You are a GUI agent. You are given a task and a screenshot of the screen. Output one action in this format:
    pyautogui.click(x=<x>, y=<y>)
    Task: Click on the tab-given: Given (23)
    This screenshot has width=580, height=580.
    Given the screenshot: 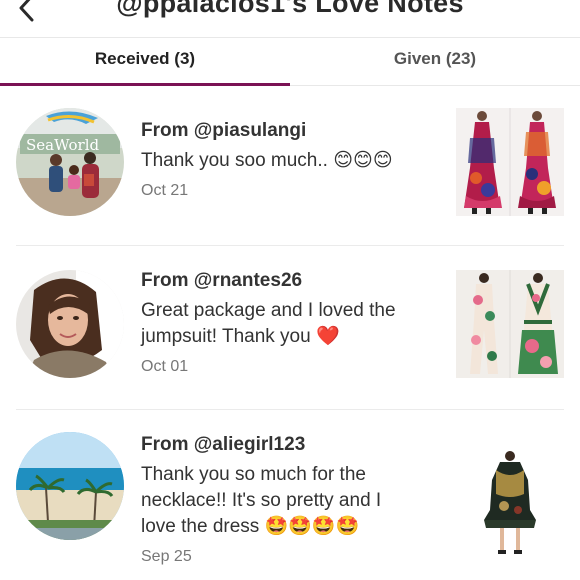 What is the action you would take?
    pyautogui.click(x=435, y=61)
    